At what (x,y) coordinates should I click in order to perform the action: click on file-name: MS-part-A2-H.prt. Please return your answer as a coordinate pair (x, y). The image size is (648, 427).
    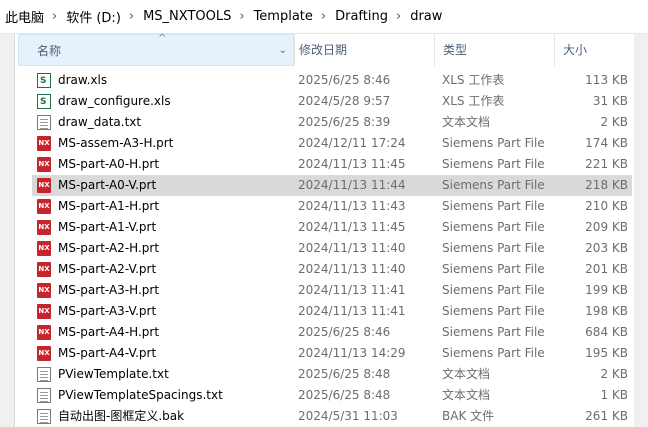
    Looking at the image, I should click on (109, 248).